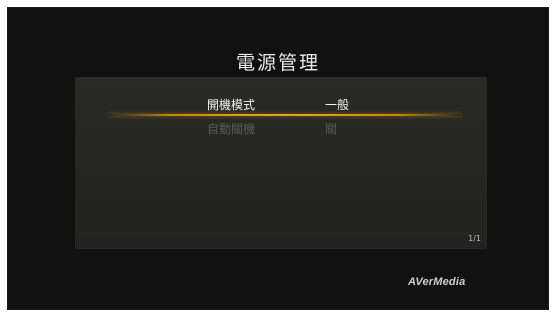 The image size is (556, 315). I want to click on menu-item-value: 關, so click(331, 129).